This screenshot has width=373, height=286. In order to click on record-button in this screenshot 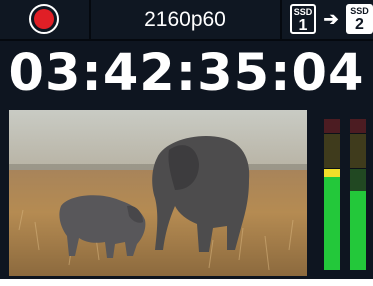, I will do `click(44, 19)`.